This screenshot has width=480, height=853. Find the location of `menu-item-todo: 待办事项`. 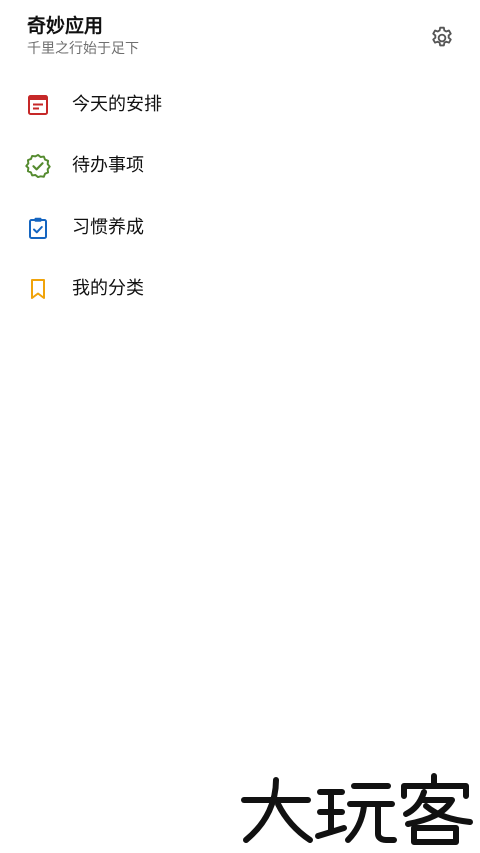

menu-item-todo: 待办事项 is located at coordinates (240, 167).